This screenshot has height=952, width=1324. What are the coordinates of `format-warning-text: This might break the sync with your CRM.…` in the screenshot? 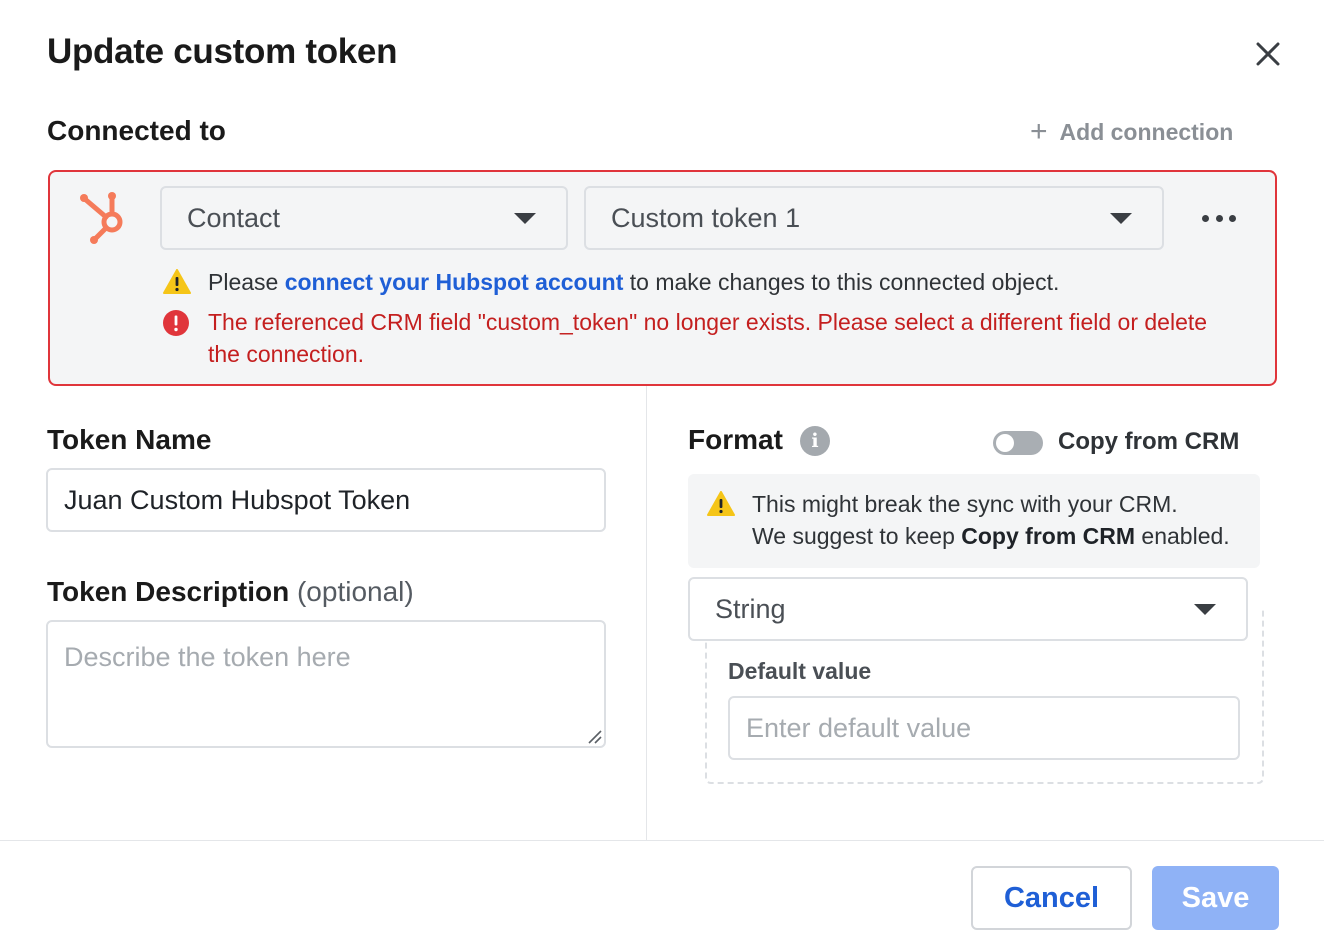 It's located at (991, 520).